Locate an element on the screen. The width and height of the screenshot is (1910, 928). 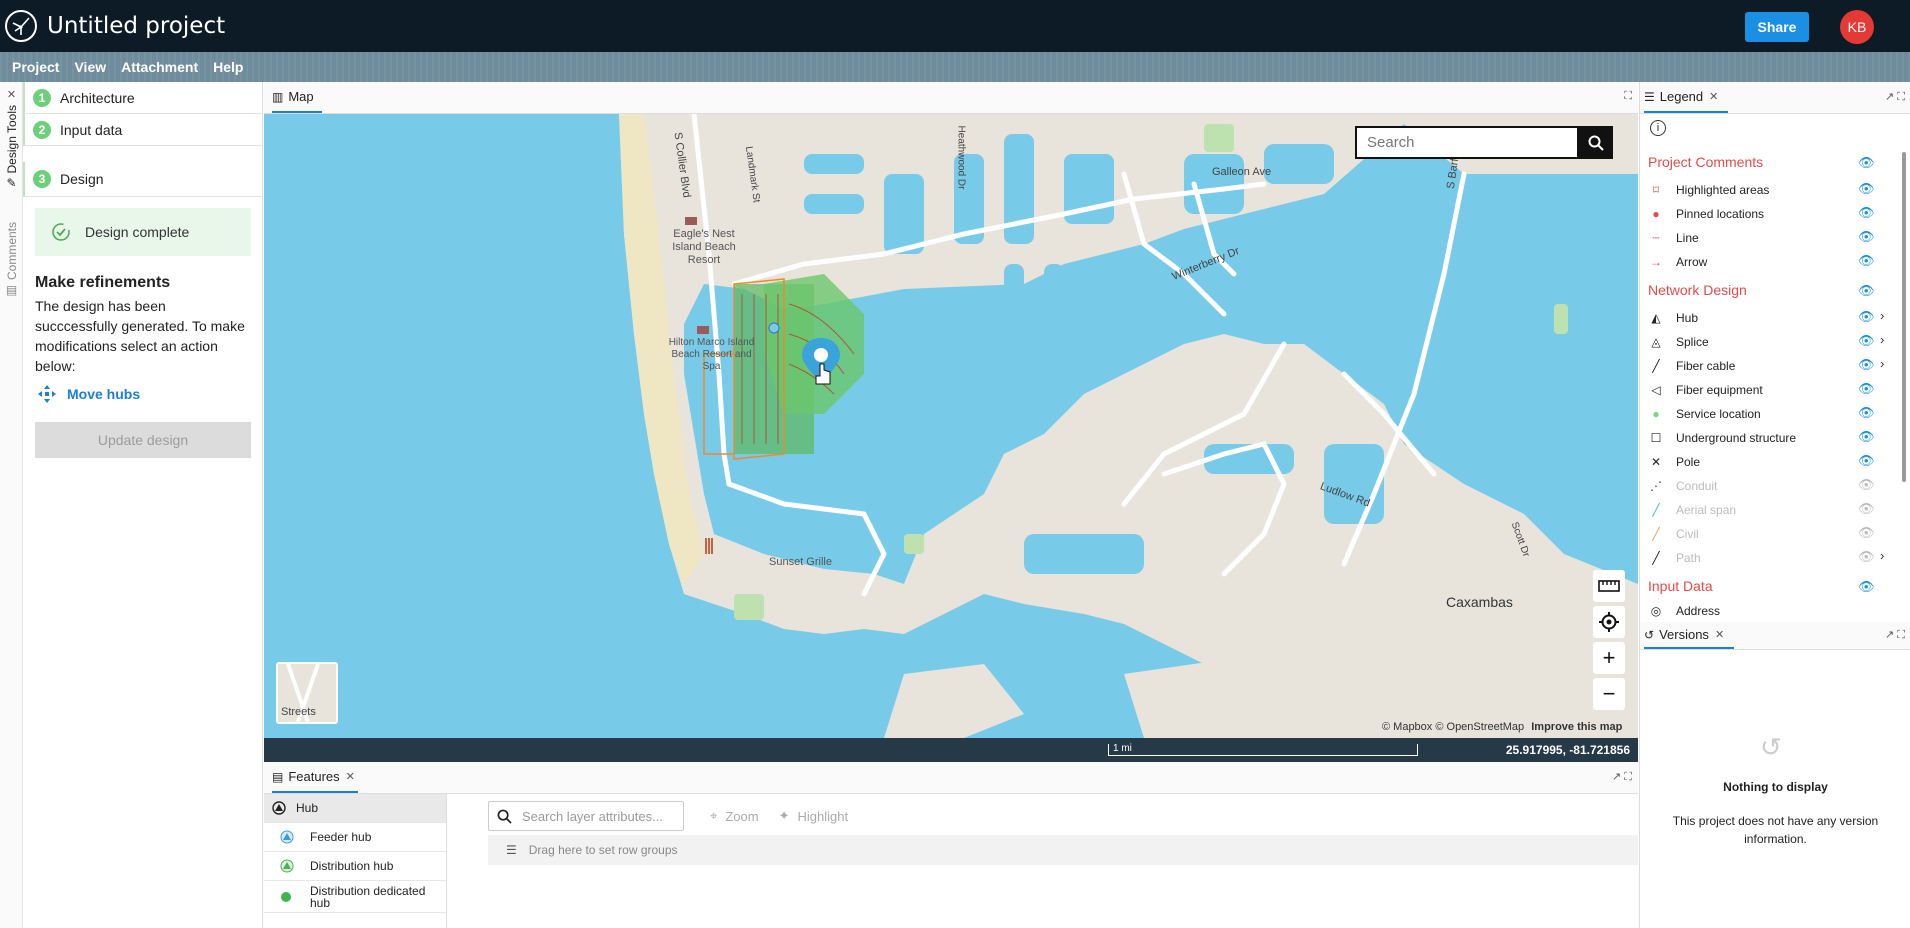
move-icon is located at coordinates (47, 394).